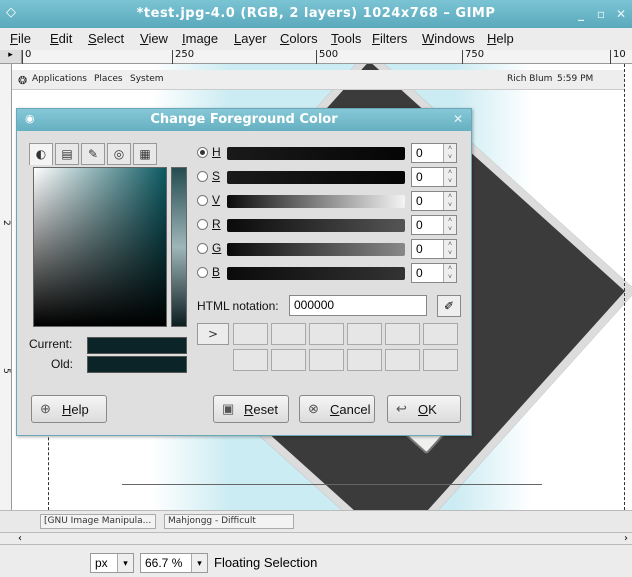  Describe the element at coordinates (244, 119) in the screenshot. I see `dialog-title: Change Foreground Color` at that location.